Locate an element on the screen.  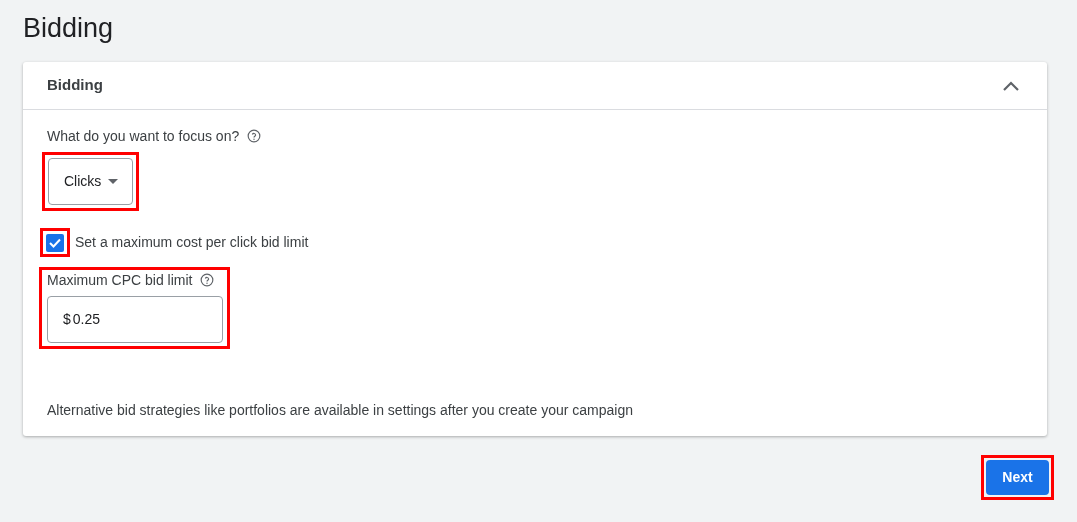
checkbox-label: Set a maximum cost per click bid limit is located at coordinates (192, 242).